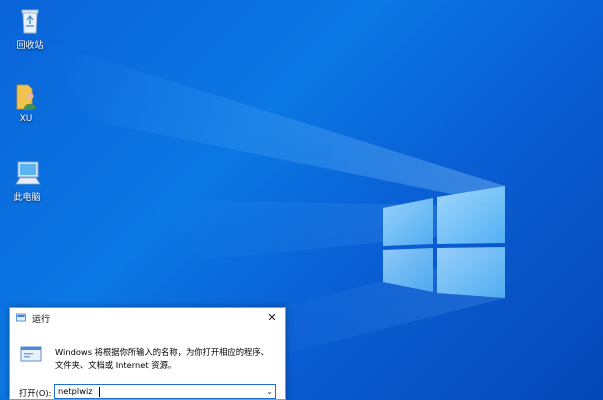 The image size is (603, 400). Describe the element at coordinates (27, 198) in the screenshot. I see `desktop-icon-label: 此电脑` at that location.